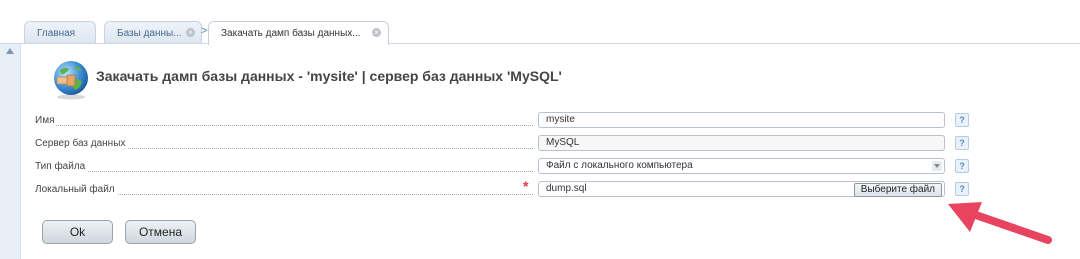 This screenshot has height=259, width=1080. What do you see at coordinates (566, 188) in the screenshot?
I see `local-file-value: dump.sql` at bounding box center [566, 188].